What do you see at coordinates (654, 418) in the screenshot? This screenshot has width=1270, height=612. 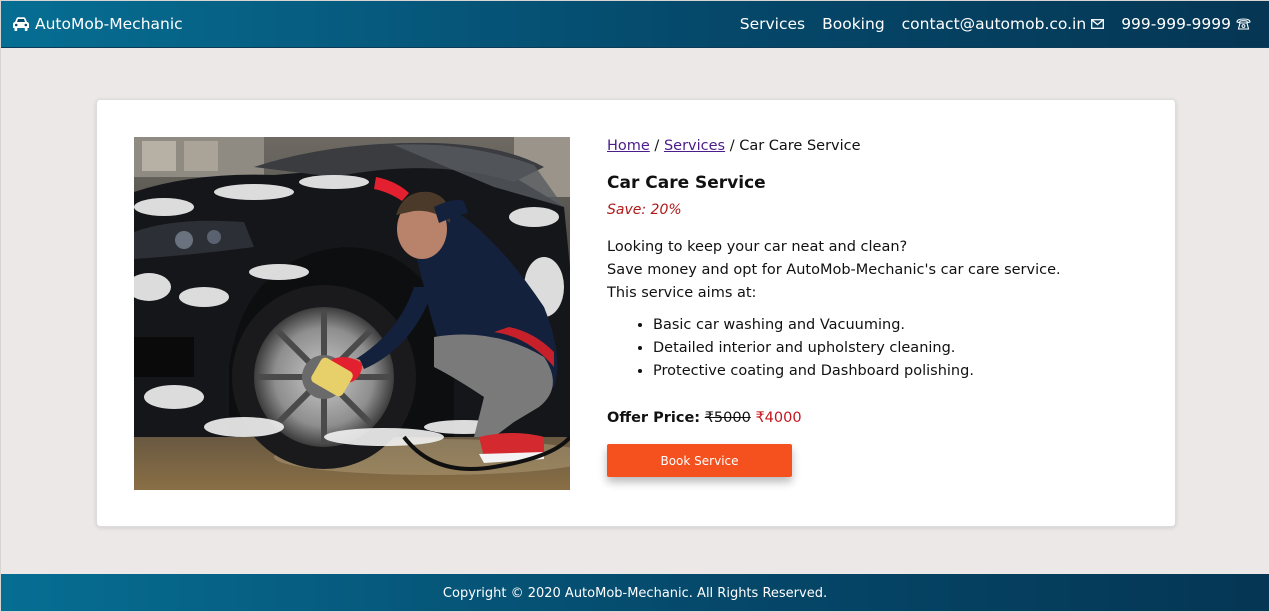 I see `price-label: Offer Price:` at bounding box center [654, 418].